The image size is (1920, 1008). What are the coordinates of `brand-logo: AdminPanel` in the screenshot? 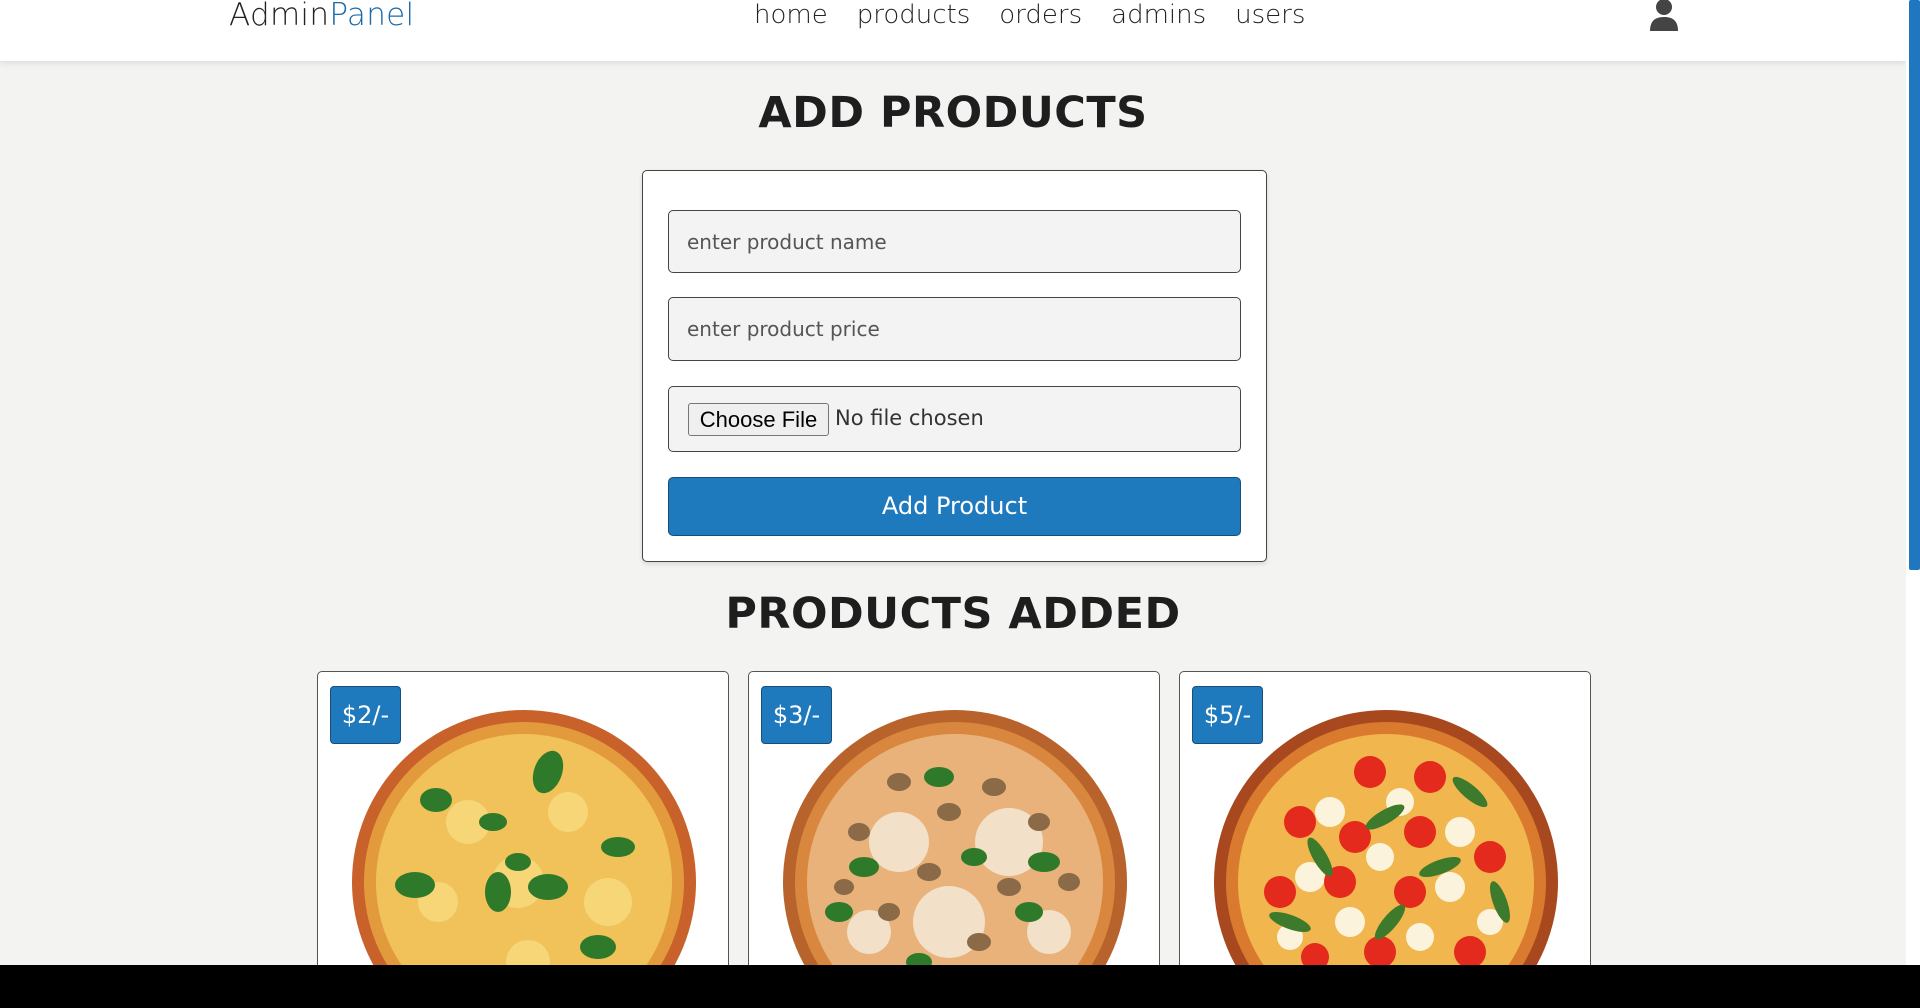 It's located at (321, 17).